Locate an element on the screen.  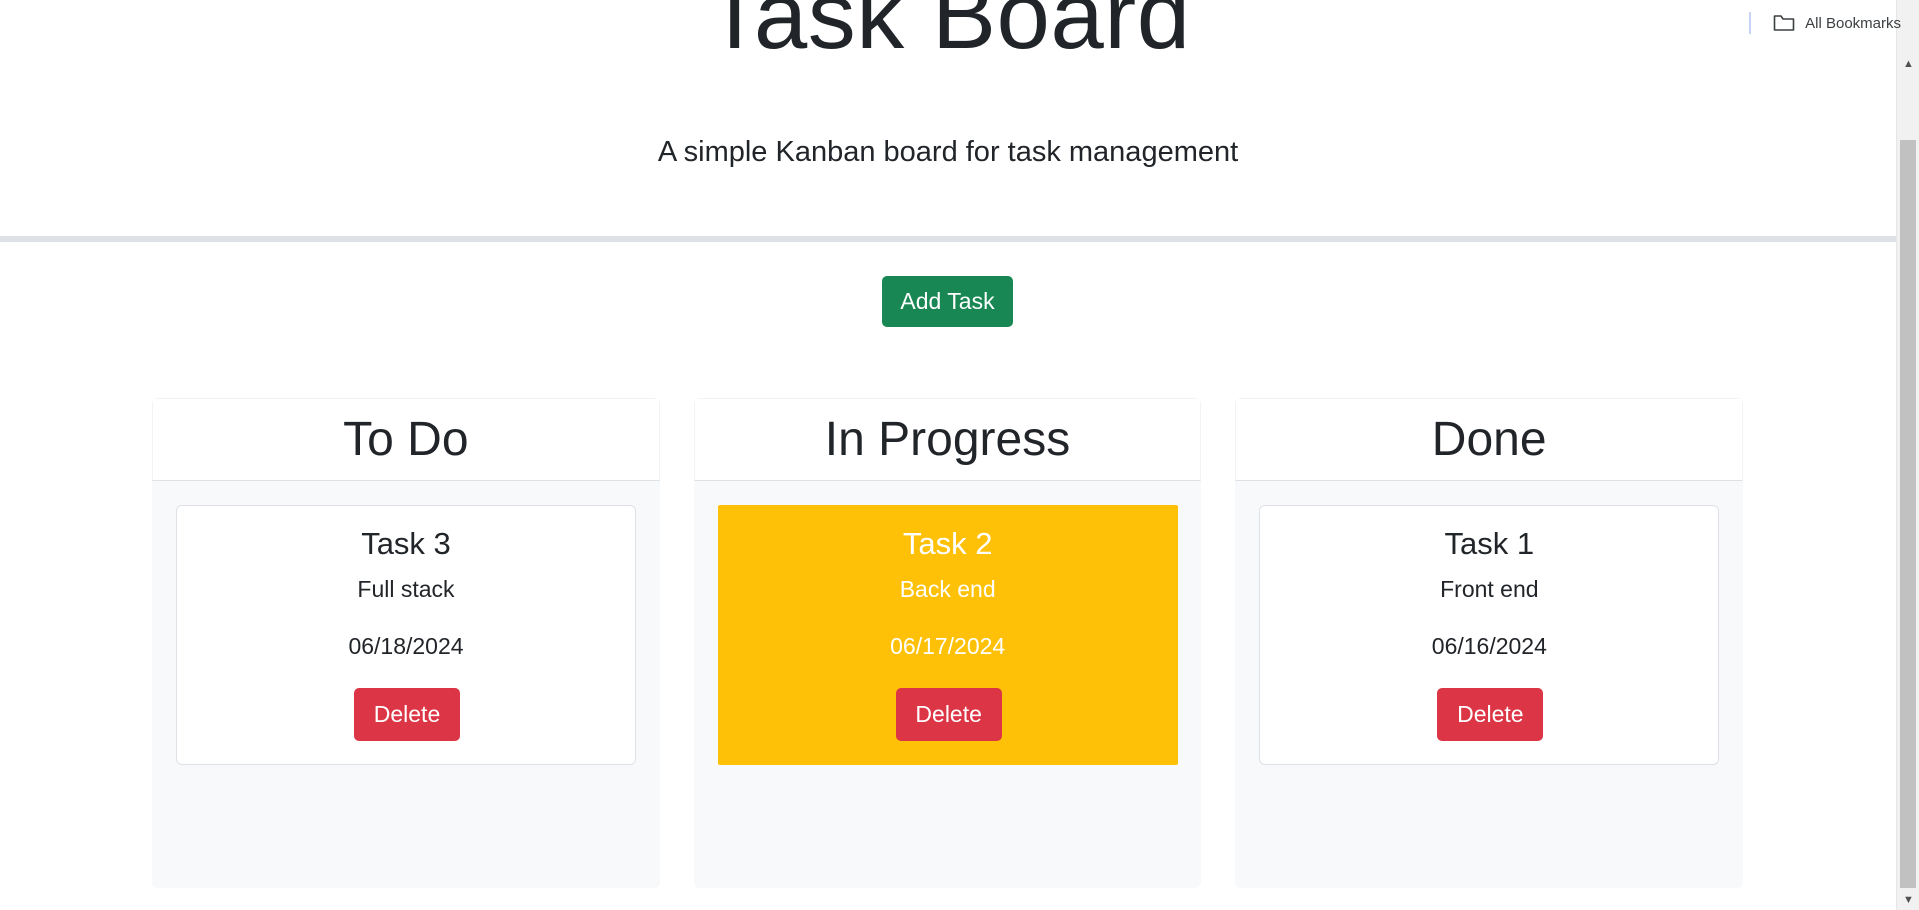
task-date: 06/17/2024 is located at coordinates (948, 646).